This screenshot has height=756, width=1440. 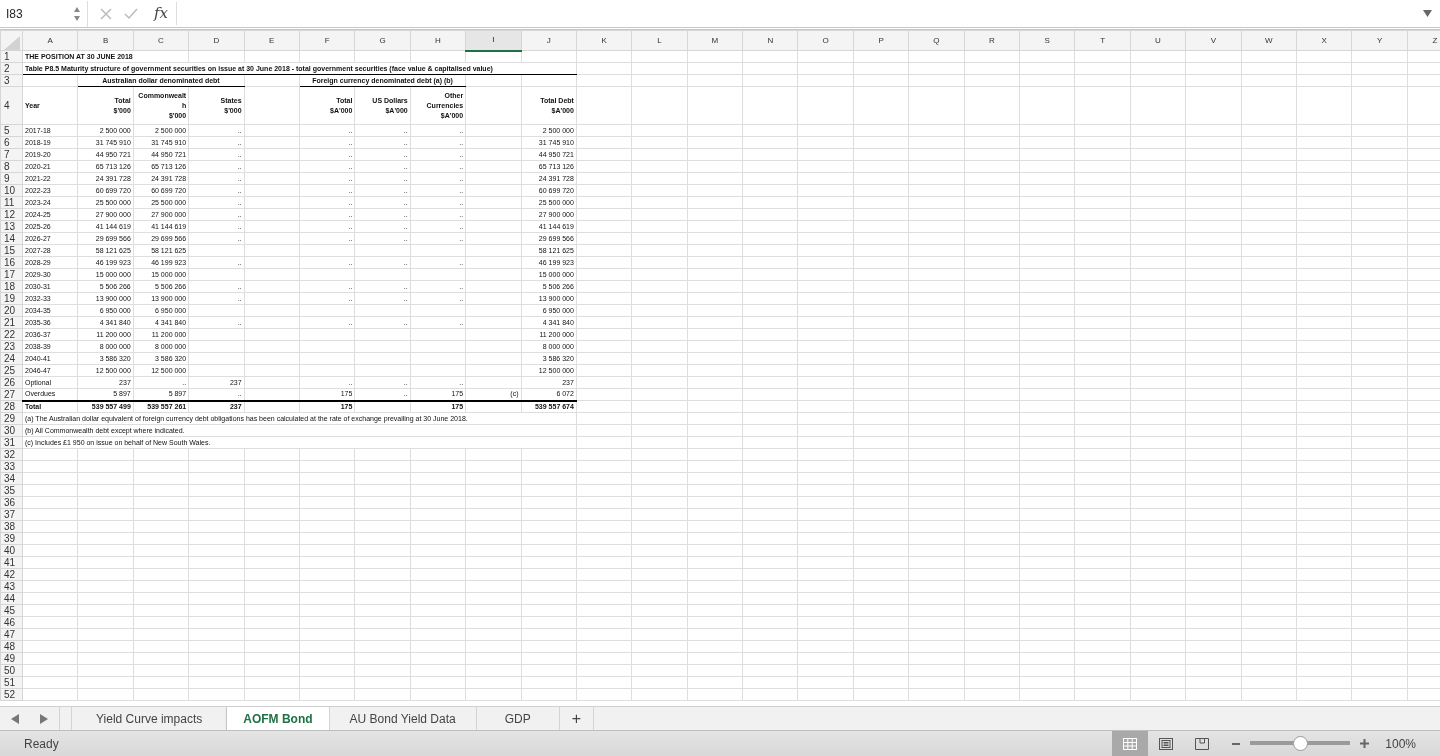 I want to click on zoom-in-icon, so click(x=1365, y=743).